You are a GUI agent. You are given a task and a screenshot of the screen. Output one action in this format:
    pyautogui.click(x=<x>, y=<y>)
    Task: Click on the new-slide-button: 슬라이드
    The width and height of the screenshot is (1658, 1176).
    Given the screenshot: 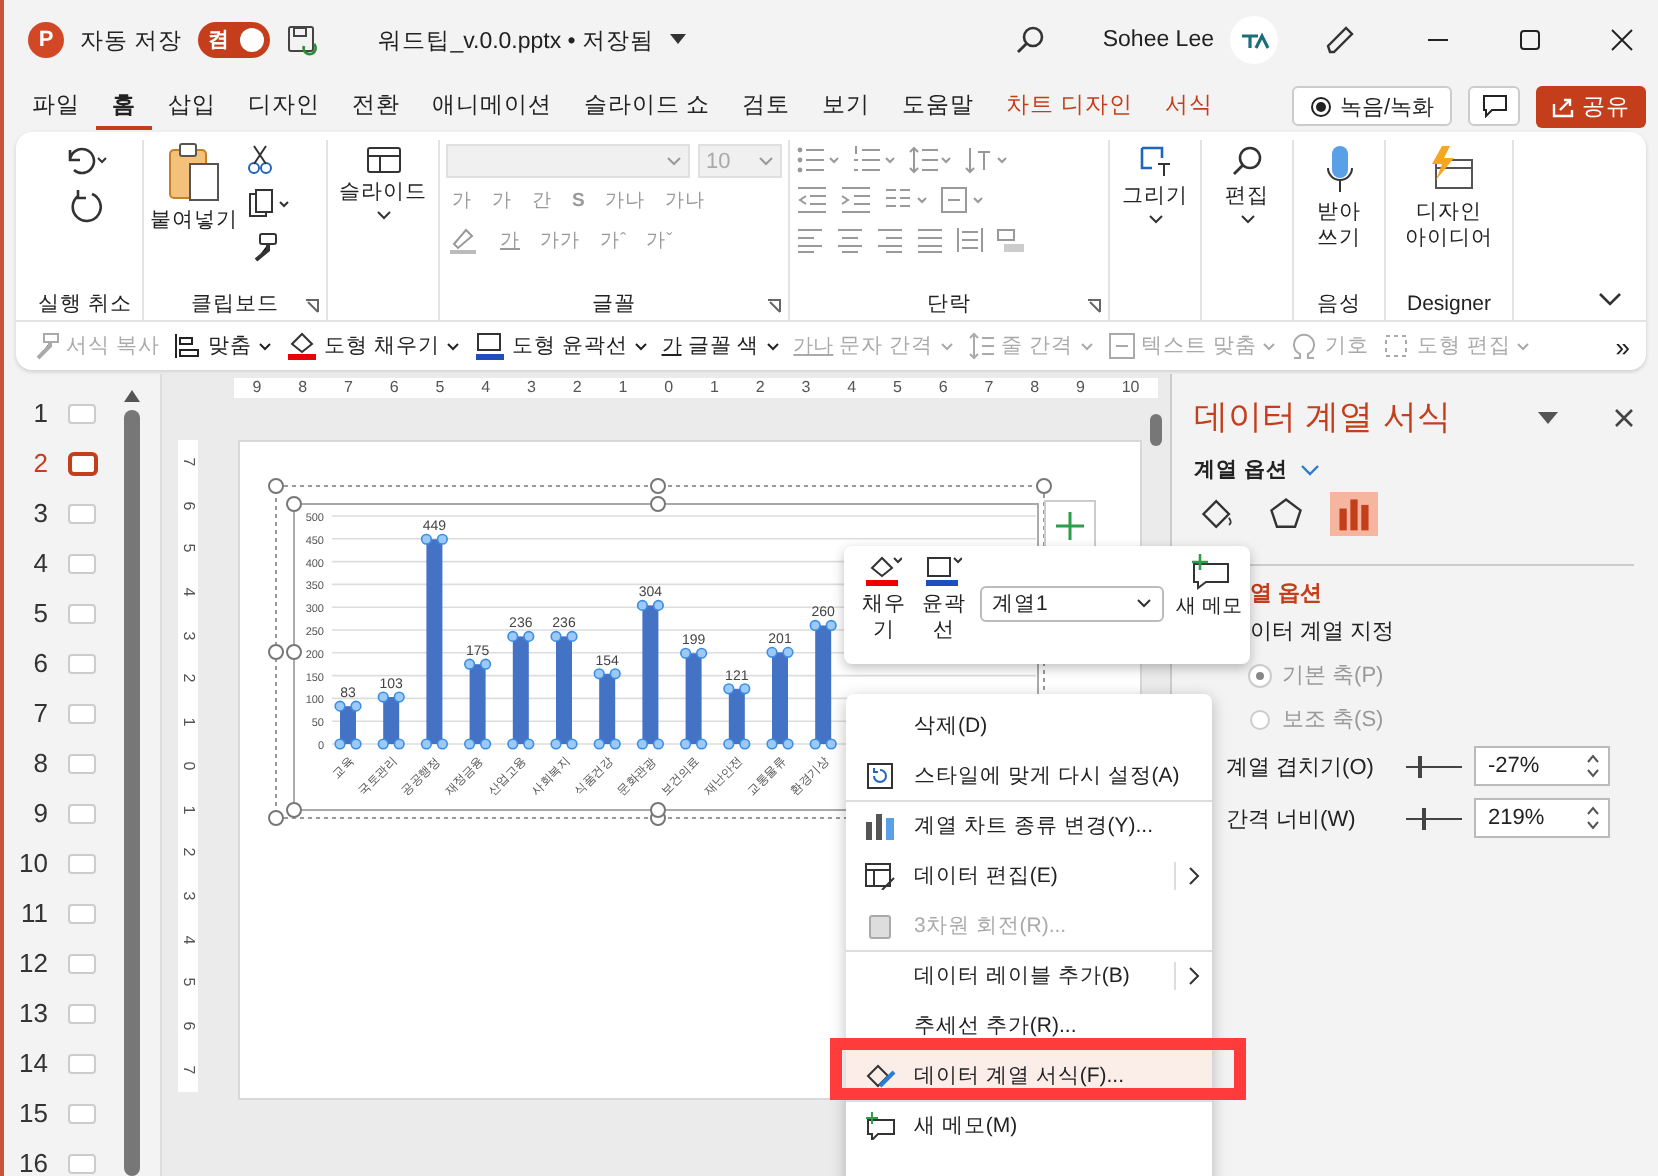 What is the action you would take?
    pyautogui.click(x=383, y=183)
    